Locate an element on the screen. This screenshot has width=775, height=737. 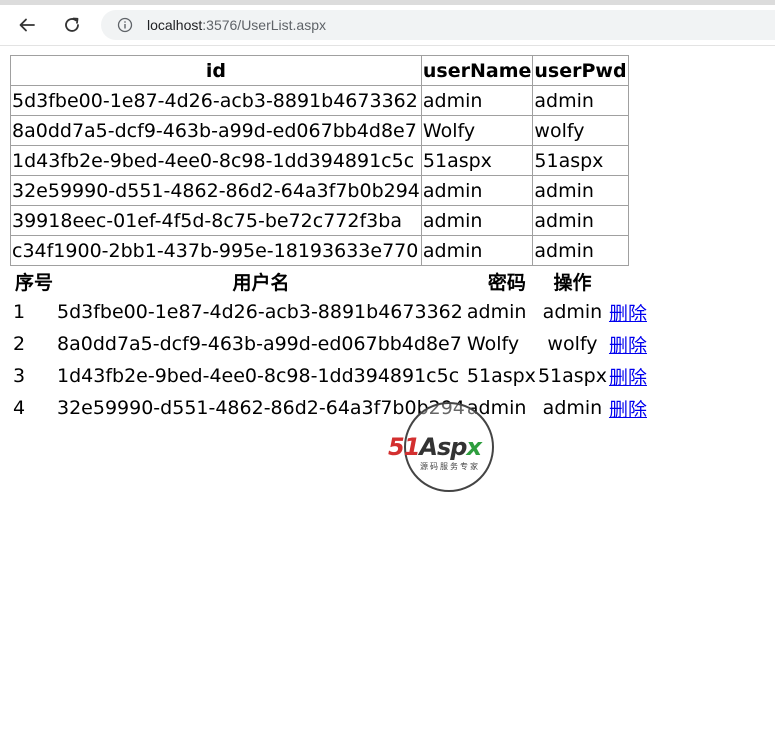
gridview-header-row: id userName userPwd is located at coordinates (319, 70).